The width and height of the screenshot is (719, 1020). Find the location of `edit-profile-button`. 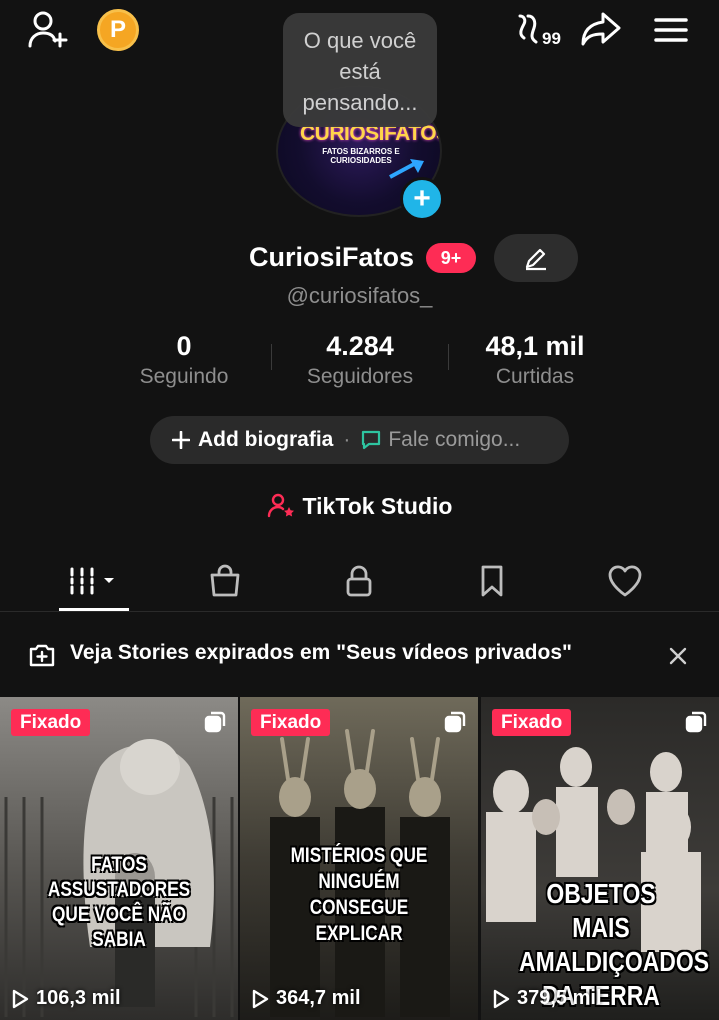

edit-profile-button is located at coordinates (536, 258).